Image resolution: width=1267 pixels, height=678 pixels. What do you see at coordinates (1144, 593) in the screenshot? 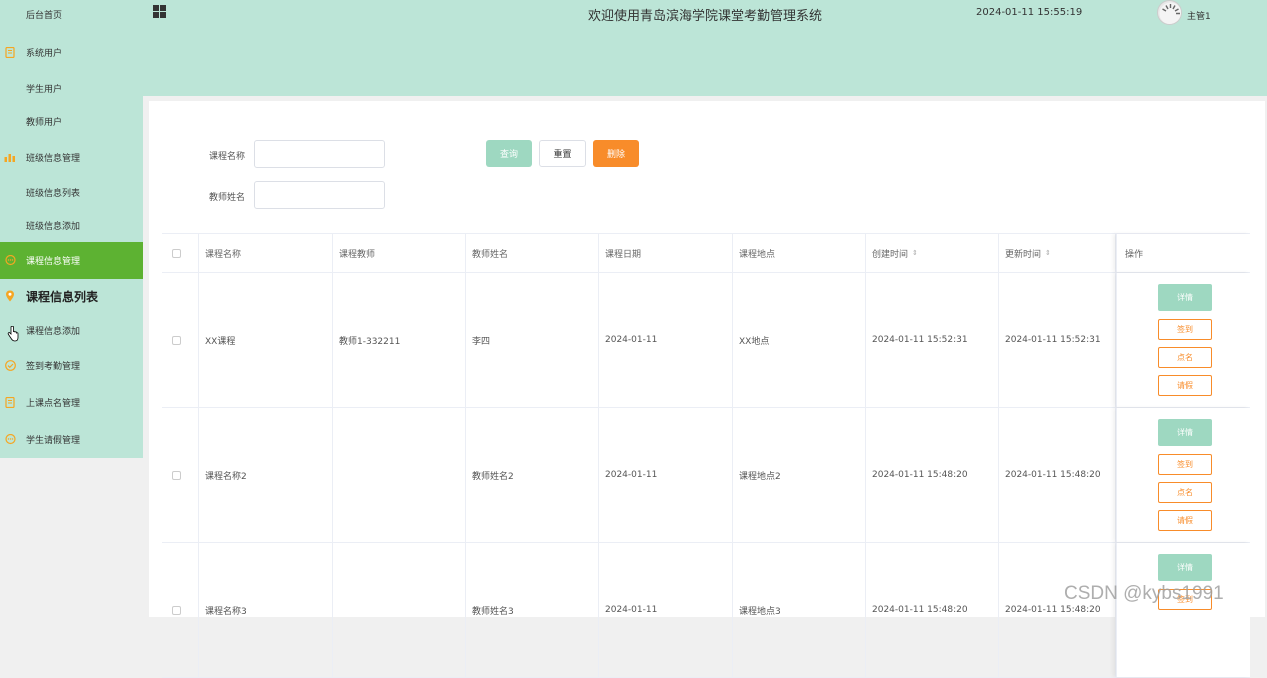
I see `watermark: CSDN @kybs1991` at bounding box center [1144, 593].